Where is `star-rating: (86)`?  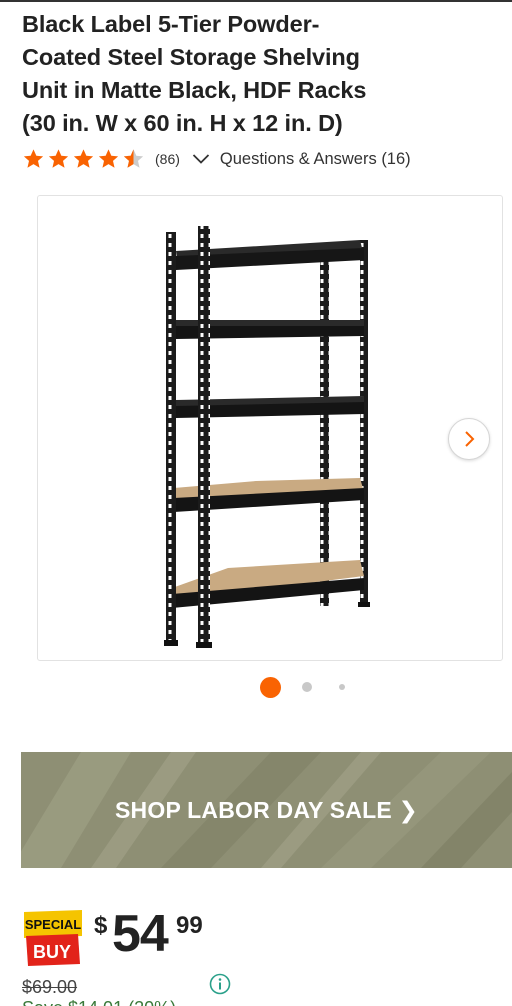
star-rating: (86) is located at coordinates (101, 159).